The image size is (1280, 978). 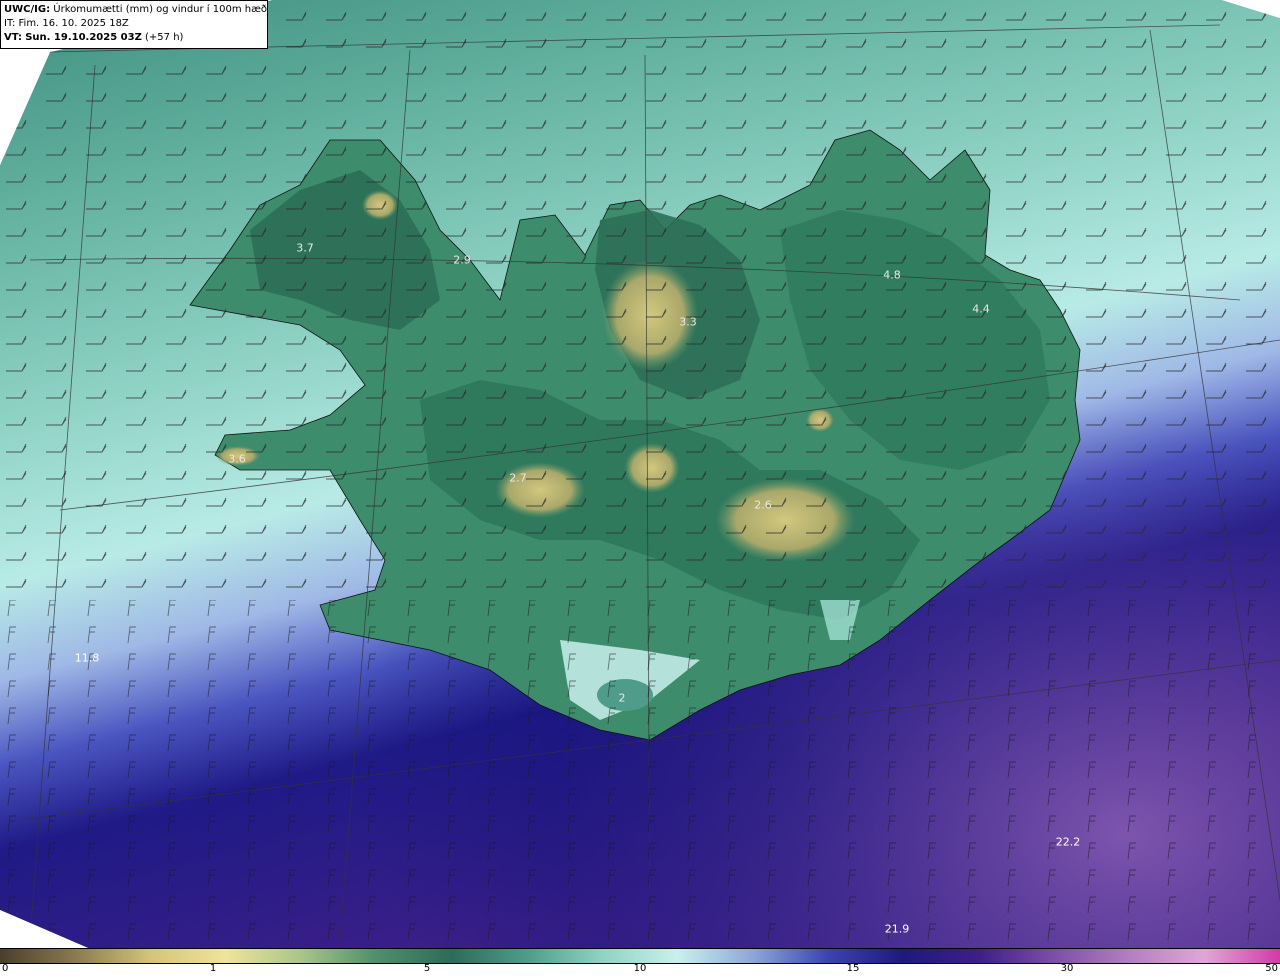 What do you see at coordinates (160, 9) in the screenshot?
I see `map-title: Úrkomumætti (mm) og vindur í 100m hæð` at bounding box center [160, 9].